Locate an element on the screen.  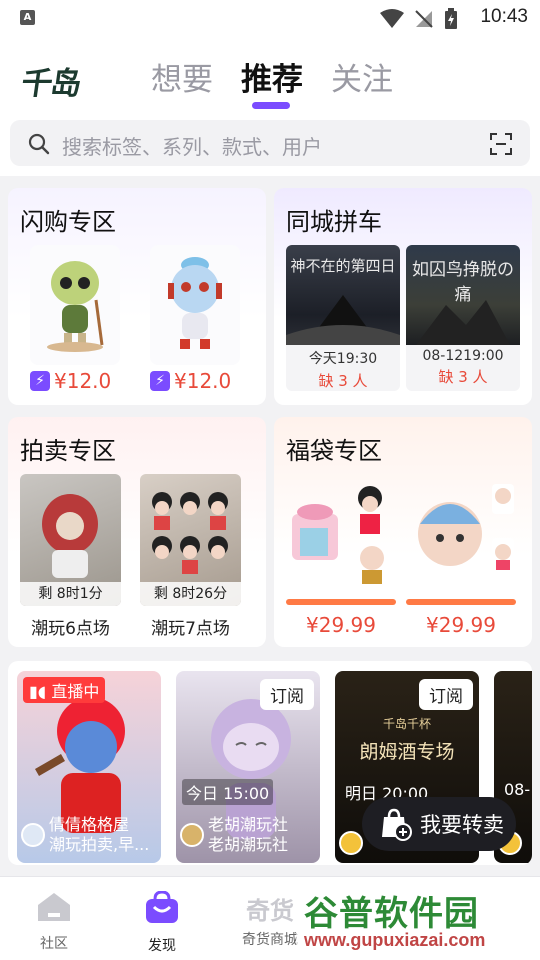
search-input: 搜索标签、系列、款式、用户 is located at coordinates (270, 143).